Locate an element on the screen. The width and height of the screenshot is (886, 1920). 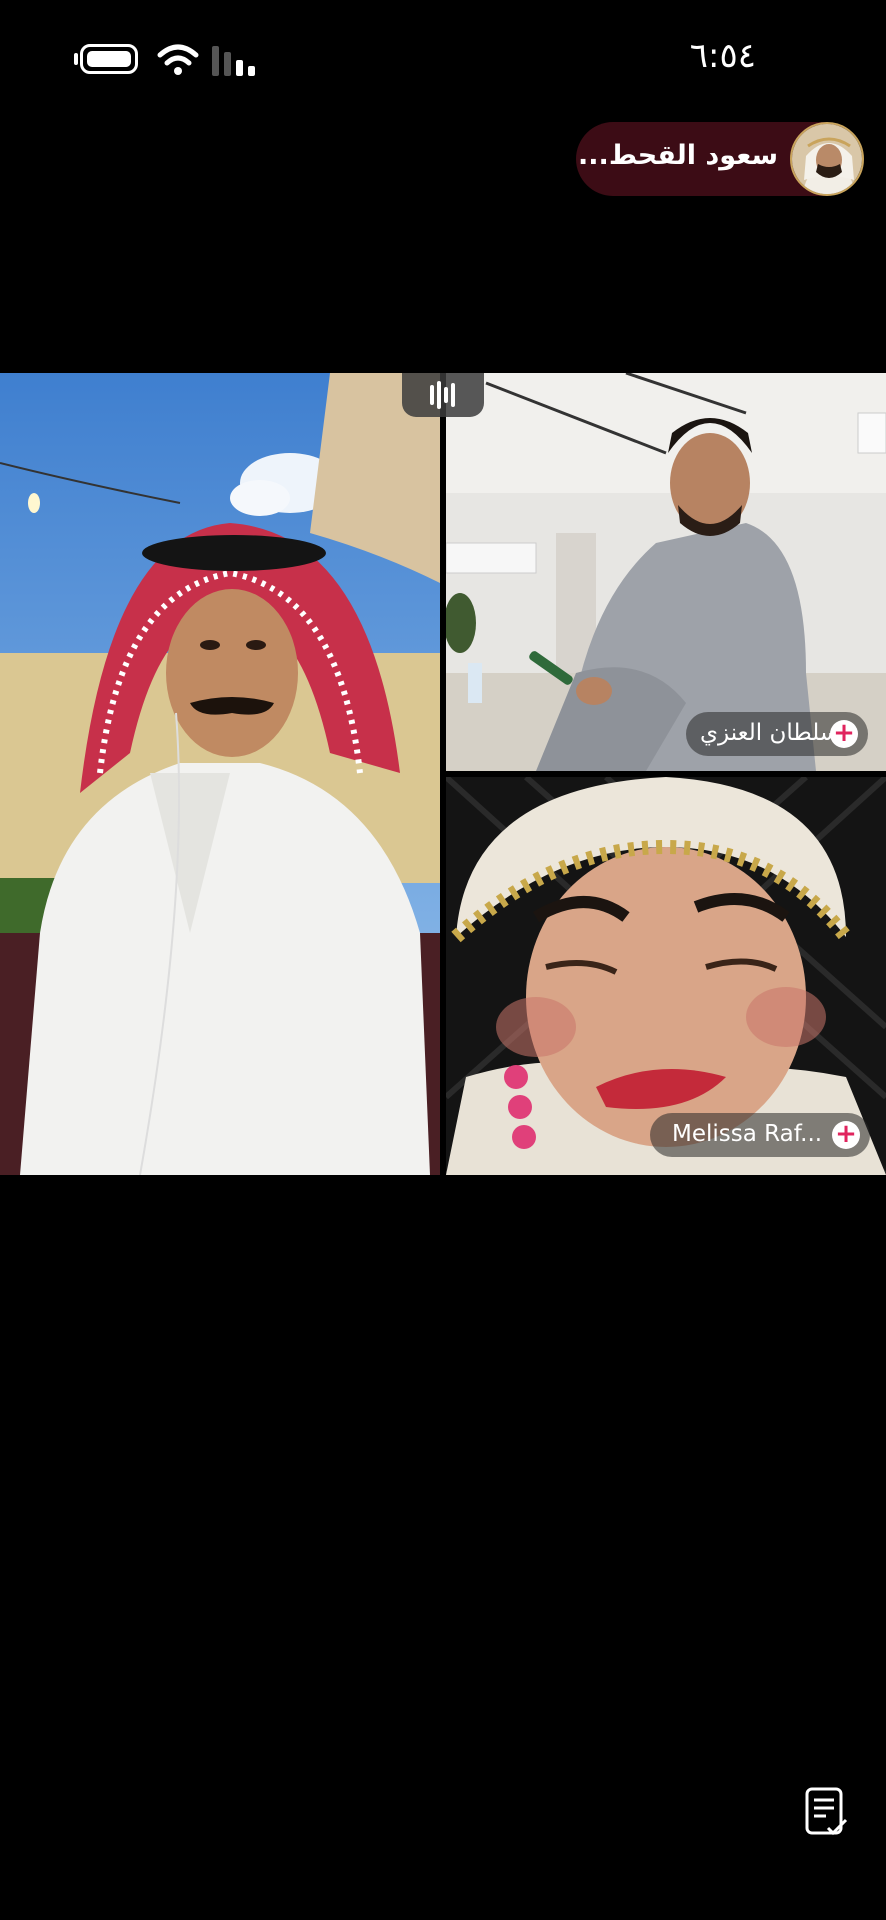
cellular-signal-icon is located at coordinates (233, 61).